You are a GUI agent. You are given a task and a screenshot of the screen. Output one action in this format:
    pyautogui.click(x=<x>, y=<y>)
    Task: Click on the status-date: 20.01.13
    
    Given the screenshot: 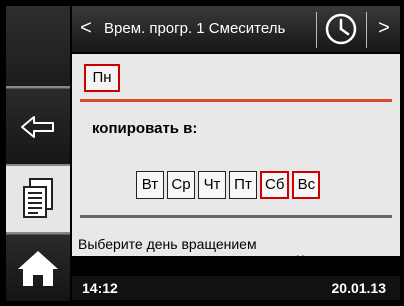 What is the action you would take?
    pyautogui.click(x=359, y=288)
    